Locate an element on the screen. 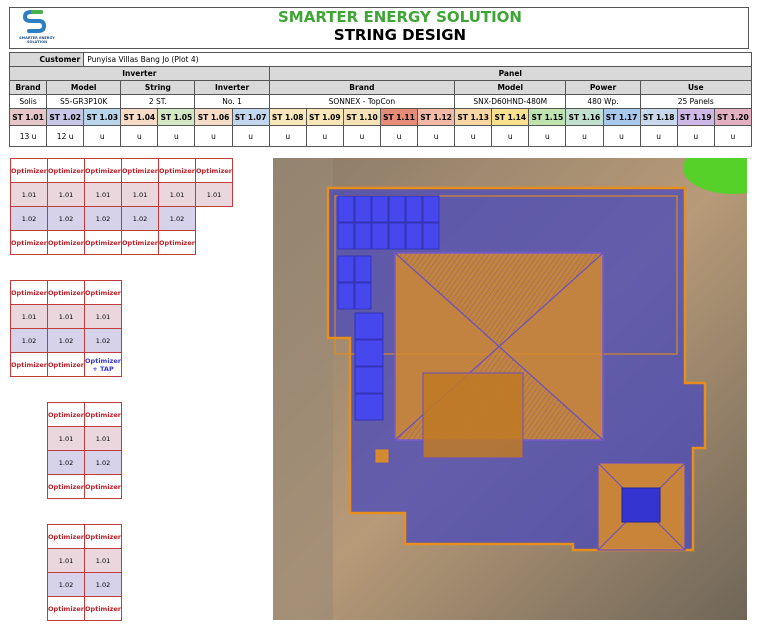  header-string: String is located at coordinates (158, 87).